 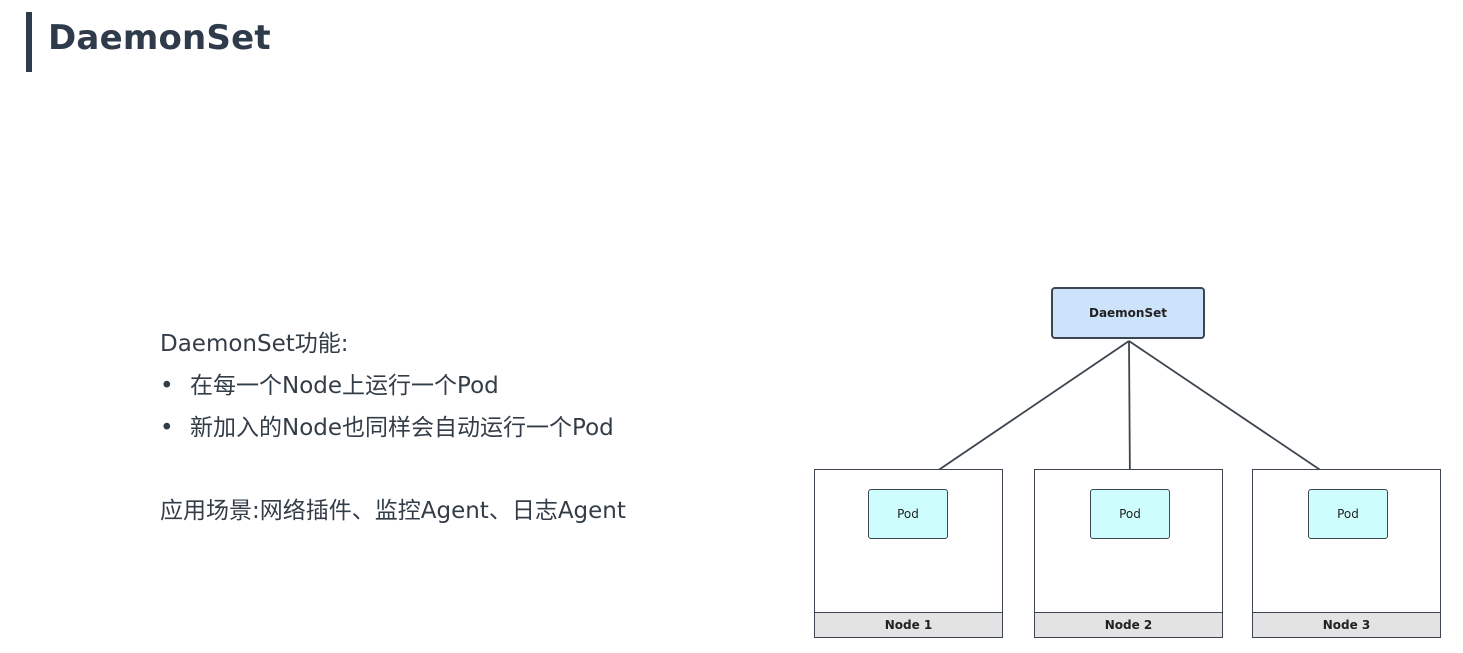 What do you see at coordinates (1128, 553) in the screenshot?
I see `node-box-2: Pod Node 2` at bounding box center [1128, 553].